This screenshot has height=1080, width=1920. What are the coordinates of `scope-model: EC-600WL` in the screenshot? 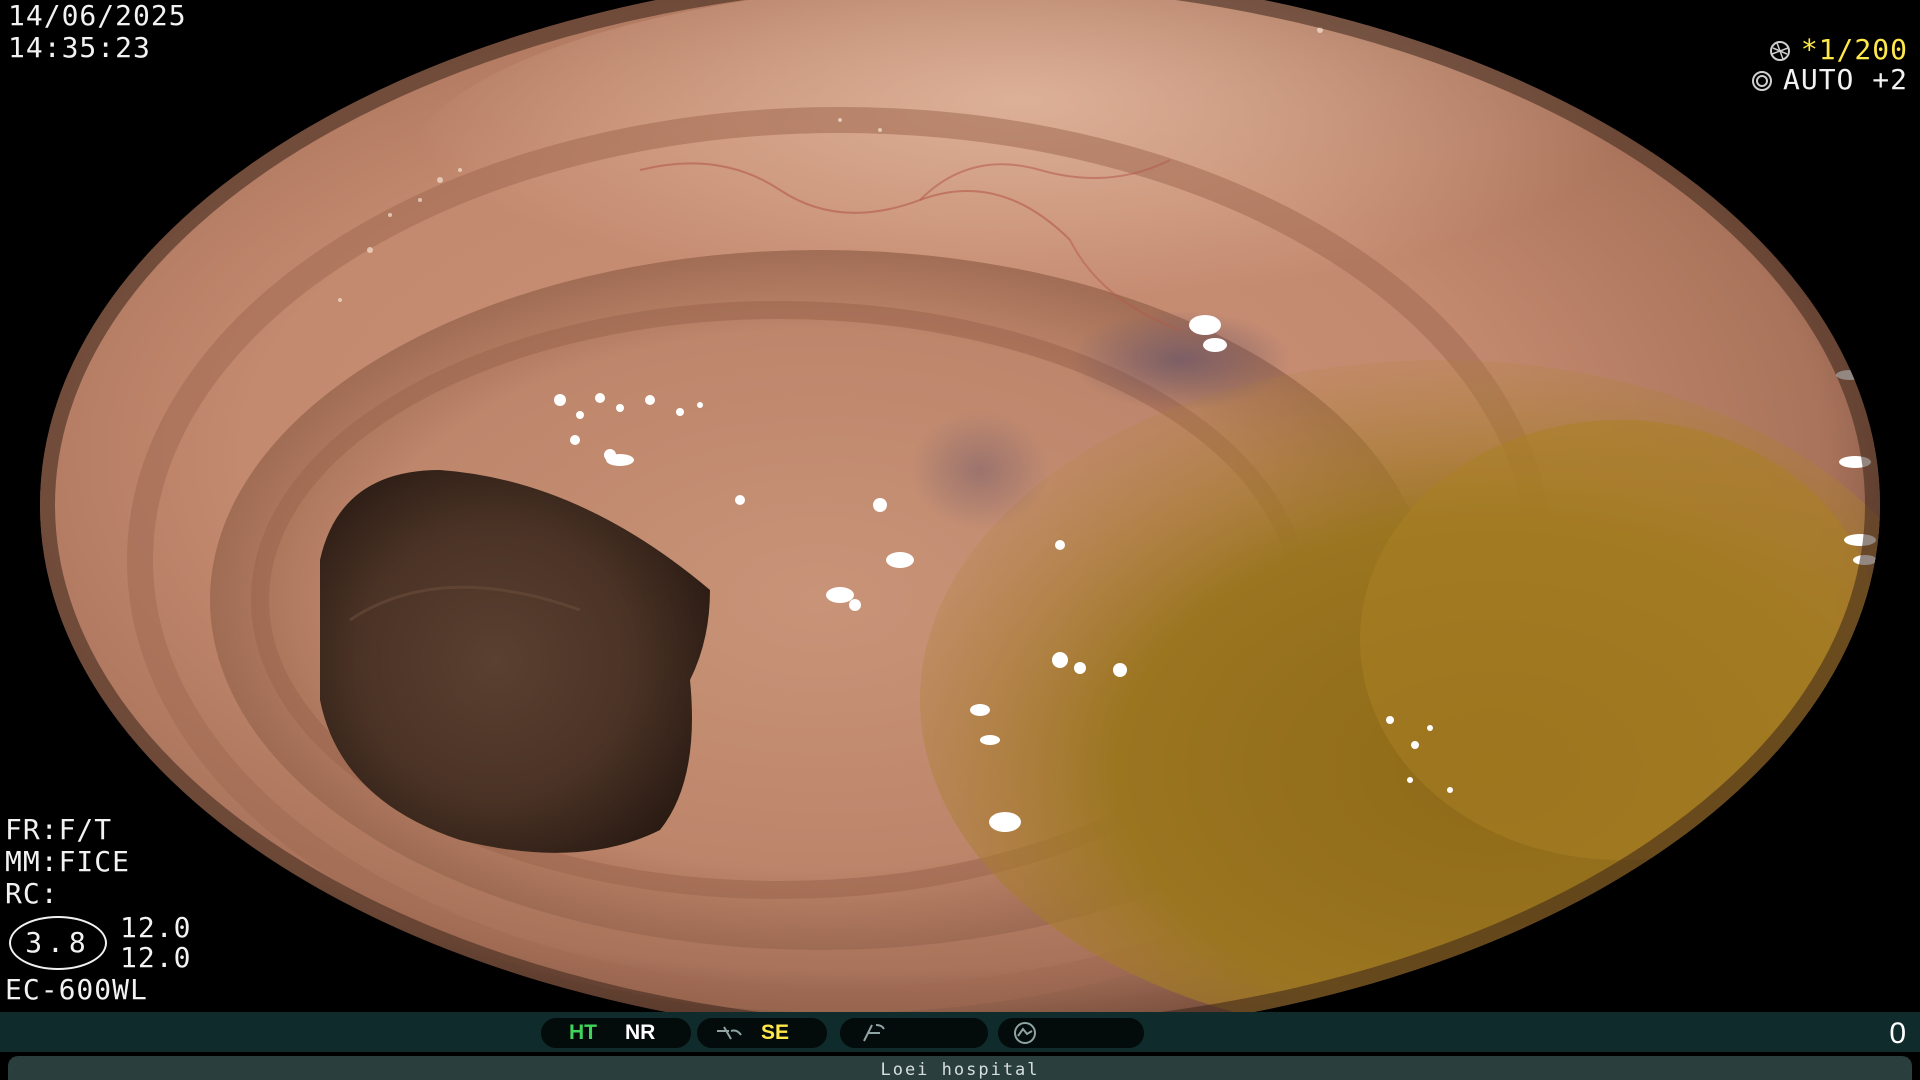 It's located at (76, 989).